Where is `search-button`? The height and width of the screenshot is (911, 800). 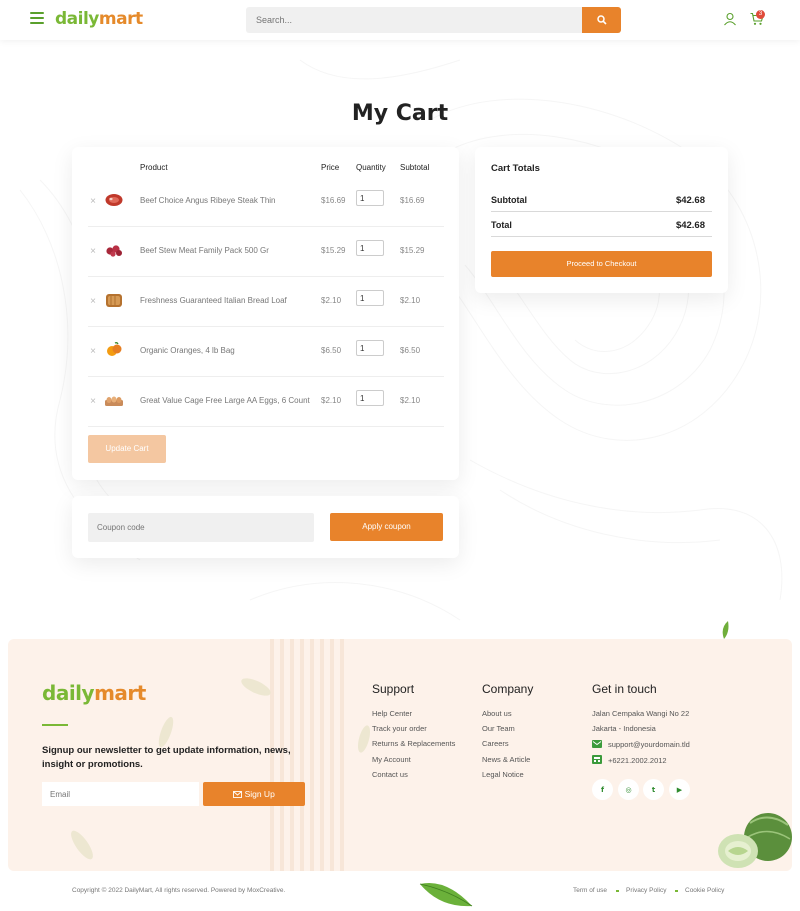 search-button is located at coordinates (601, 20).